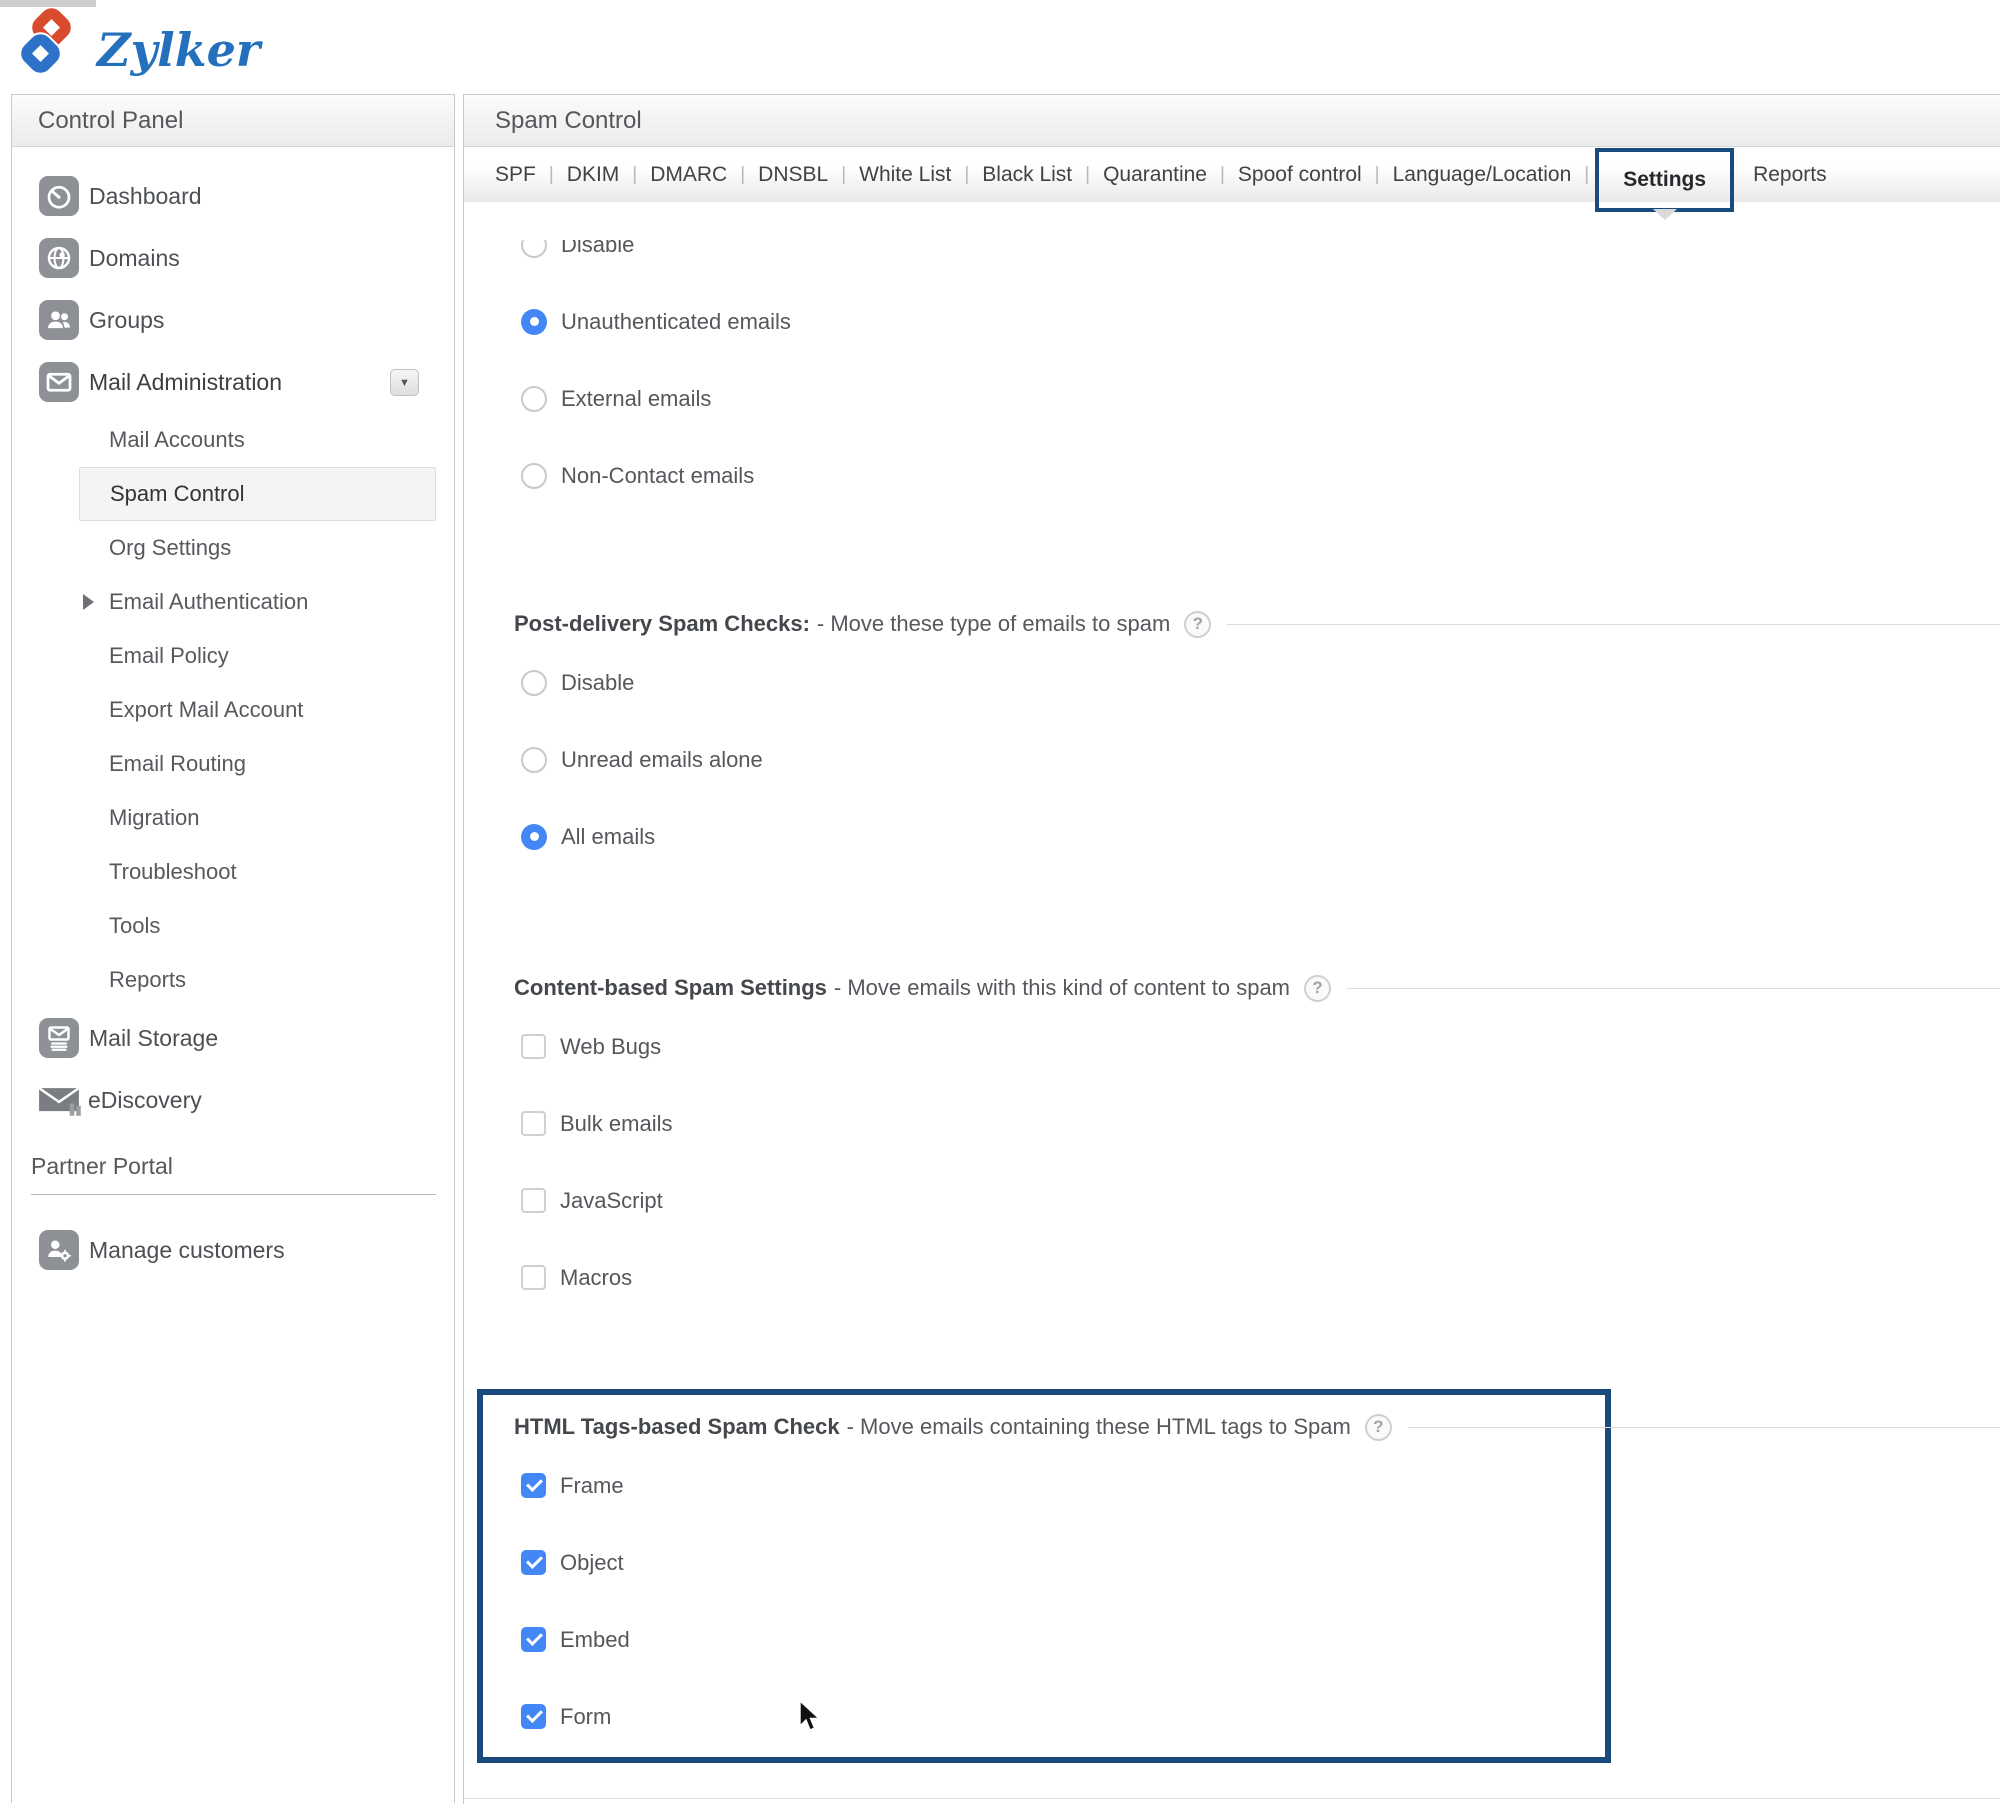 The height and width of the screenshot is (1804, 2000). I want to click on sidebar-item-email-authentication: Email Authentication, so click(233, 602).